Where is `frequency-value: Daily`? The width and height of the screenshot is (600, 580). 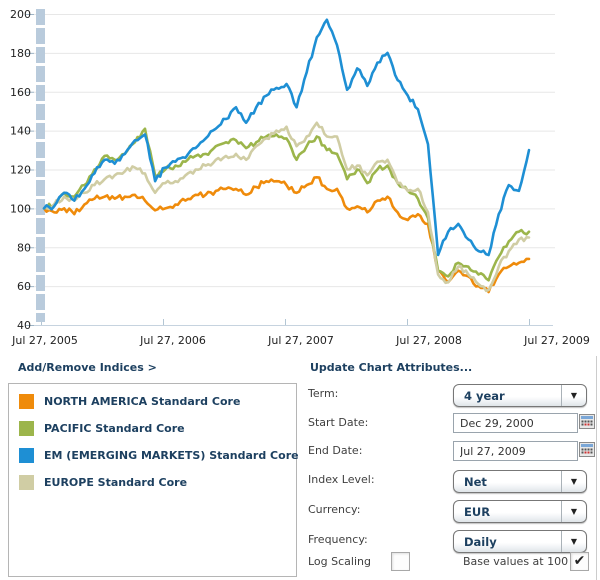
frequency-value: Daily is located at coordinates (480, 541).